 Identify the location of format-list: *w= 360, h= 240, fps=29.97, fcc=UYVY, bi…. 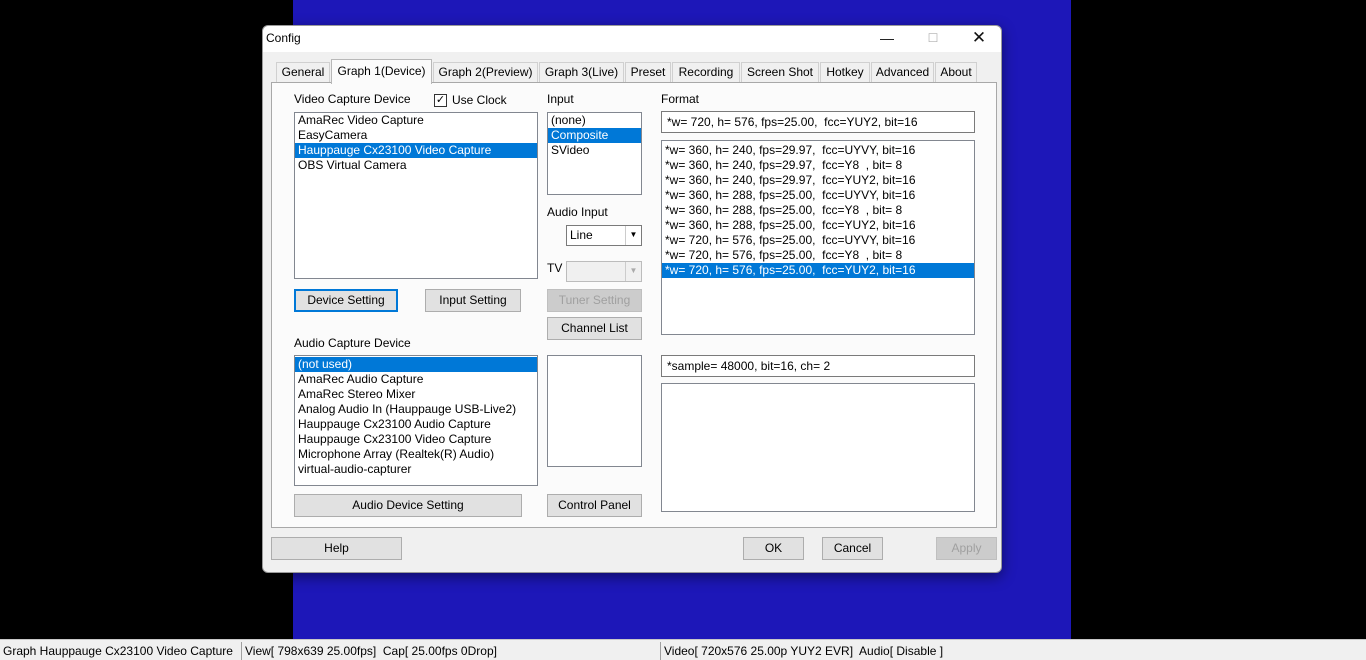
(818, 237).